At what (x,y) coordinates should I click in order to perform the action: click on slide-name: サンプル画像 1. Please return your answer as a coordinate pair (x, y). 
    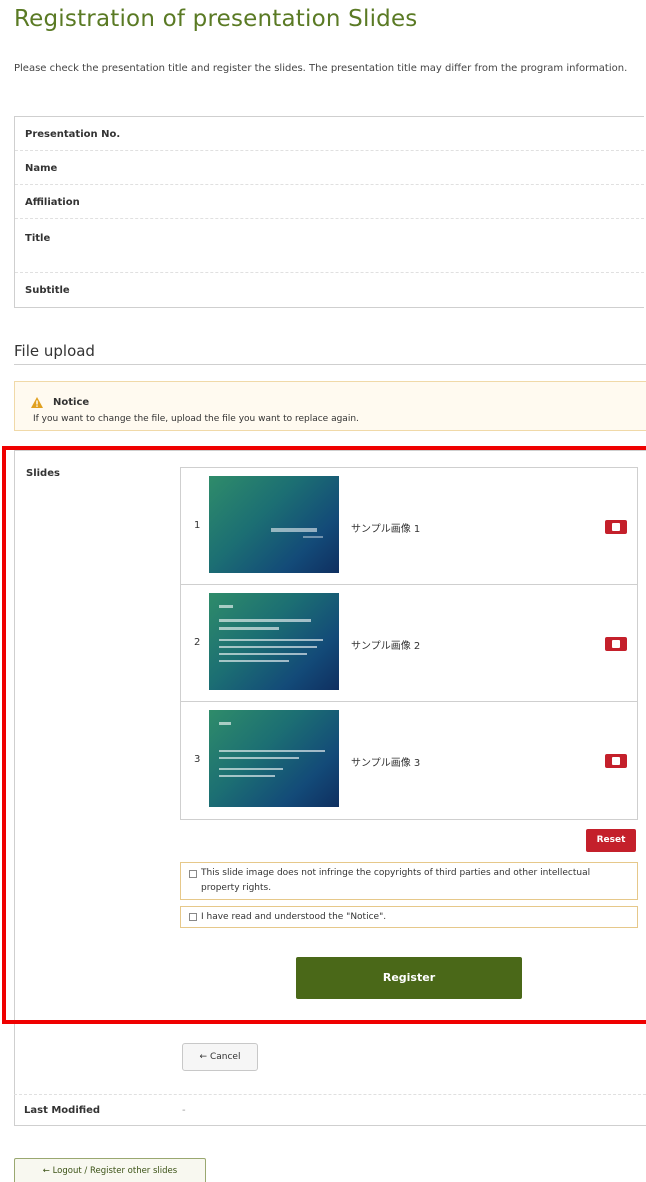
    Looking at the image, I should click on (386, 529).